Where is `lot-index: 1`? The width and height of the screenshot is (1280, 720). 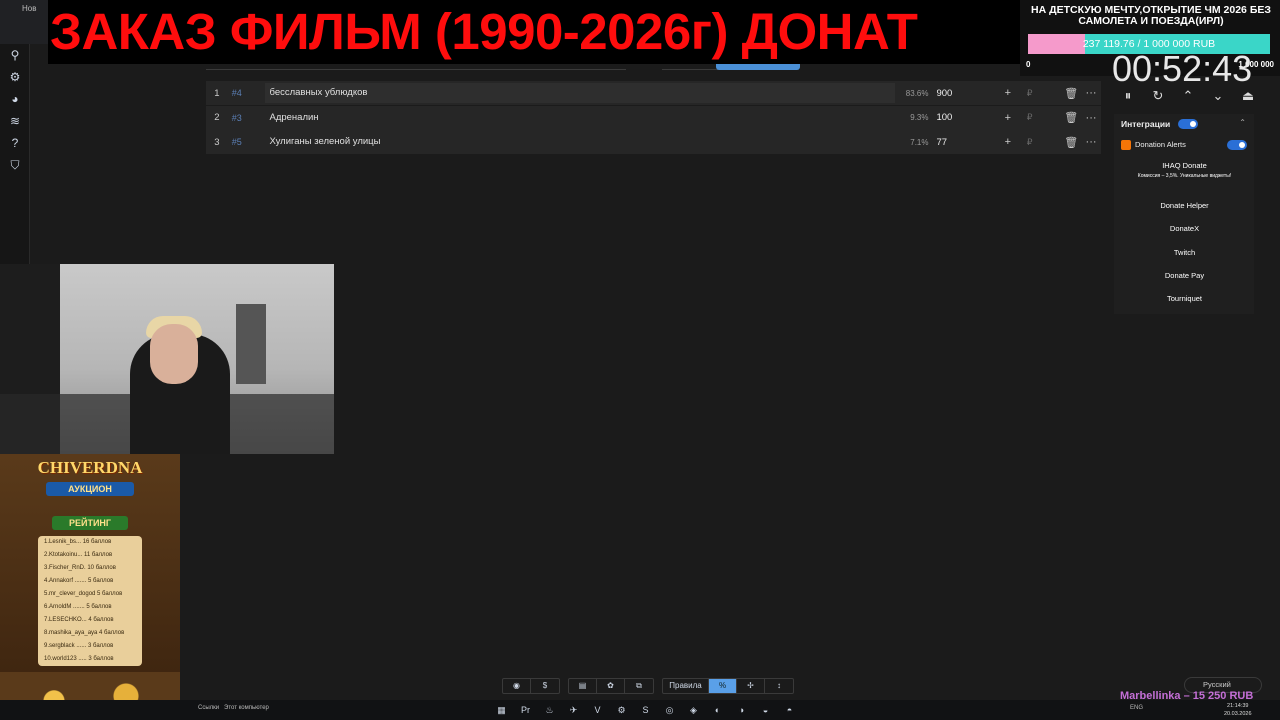 lot-index: 1 is located at coordinates (217, 93).